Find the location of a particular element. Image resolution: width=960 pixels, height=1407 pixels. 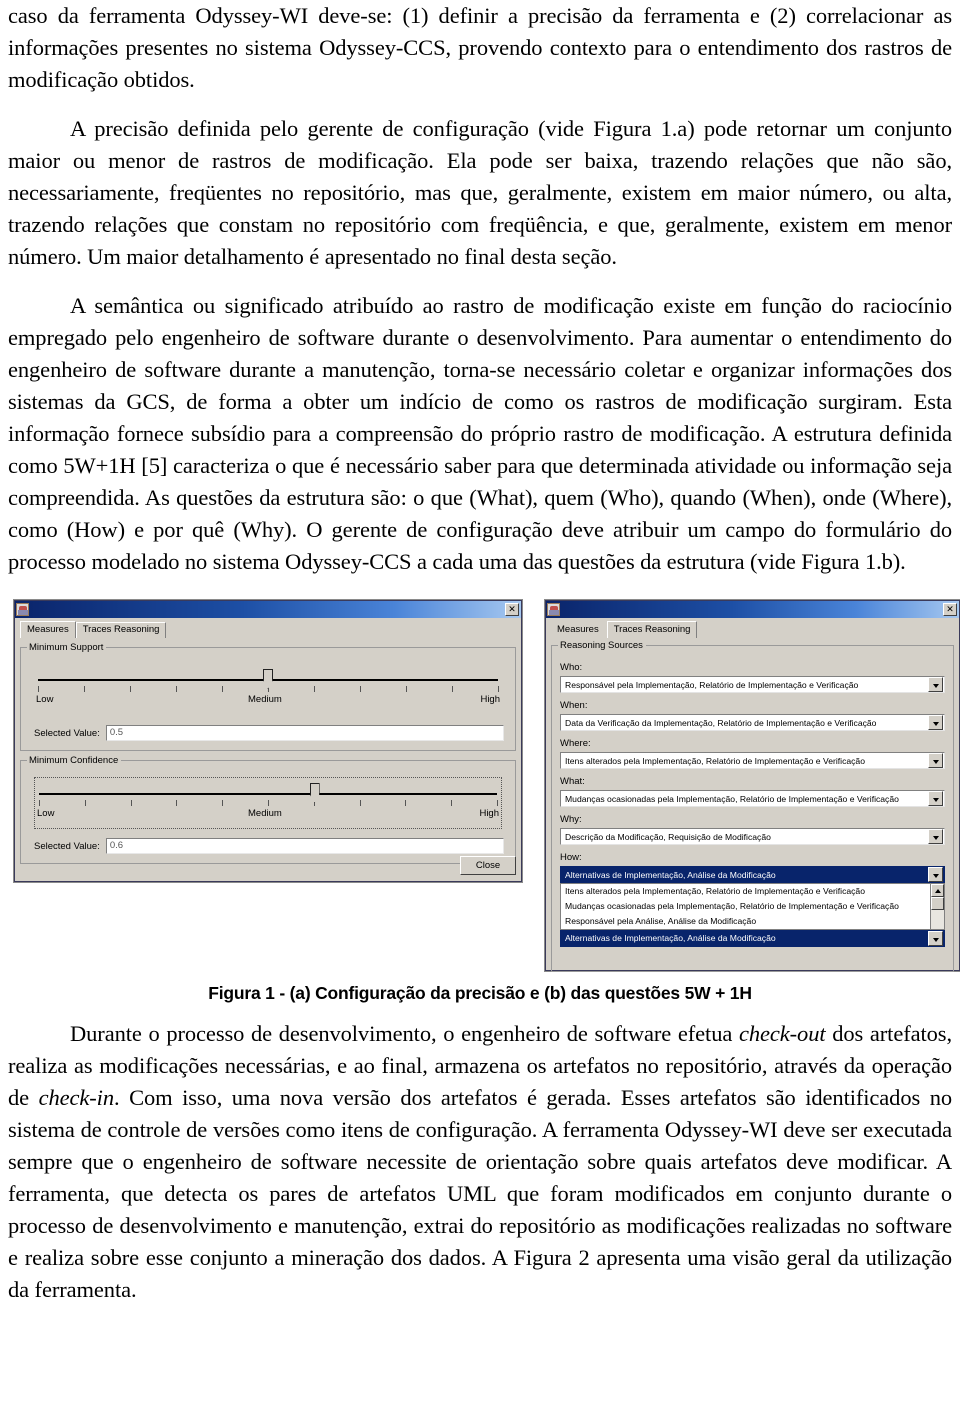

field-label-where: Where: is located at coordinates (575, 743).